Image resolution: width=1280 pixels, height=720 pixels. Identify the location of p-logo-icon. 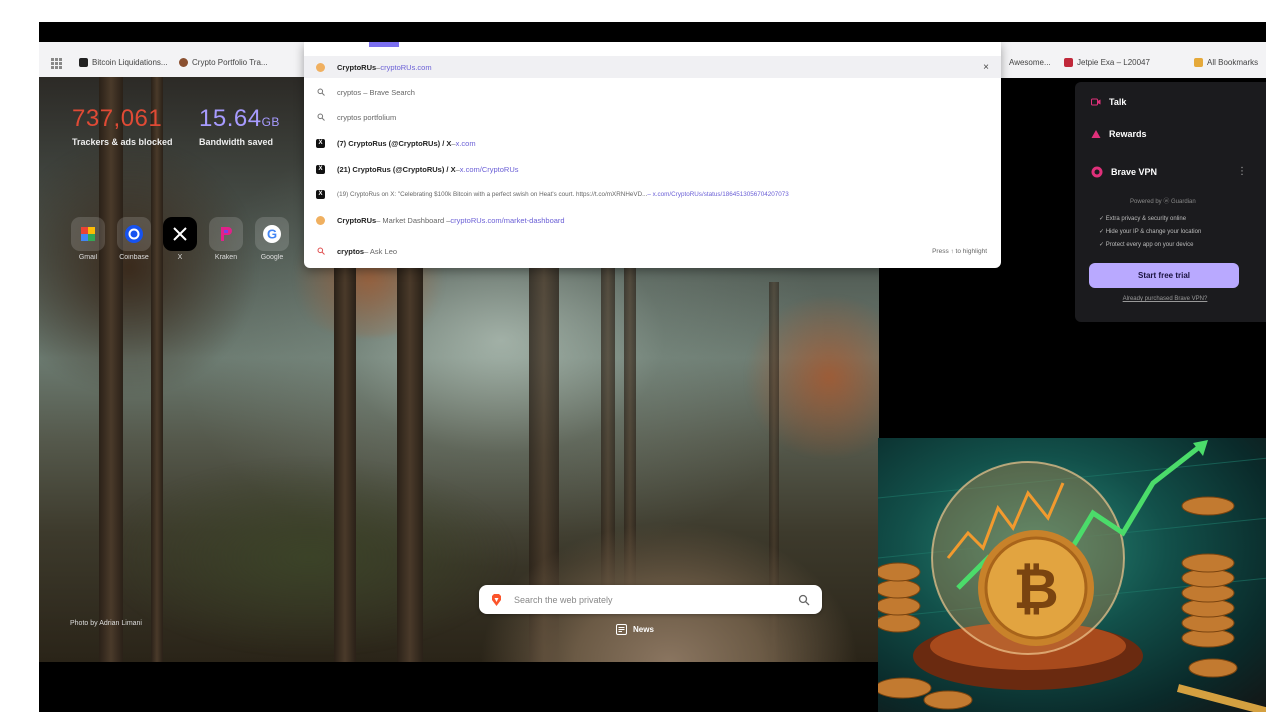
(226, 234).